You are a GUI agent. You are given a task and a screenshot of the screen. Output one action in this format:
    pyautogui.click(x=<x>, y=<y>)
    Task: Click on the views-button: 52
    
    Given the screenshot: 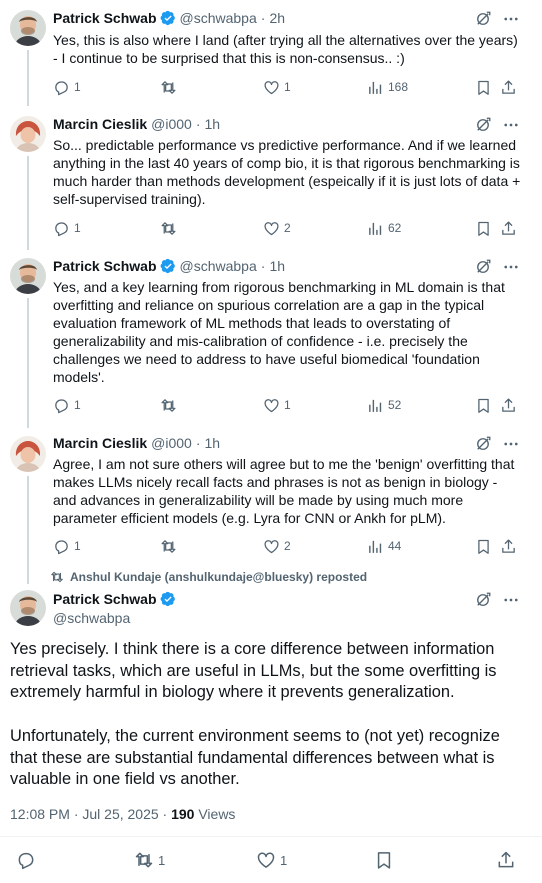 What is the action you would take?
    pyautogui.click(x=384, y=405)
    